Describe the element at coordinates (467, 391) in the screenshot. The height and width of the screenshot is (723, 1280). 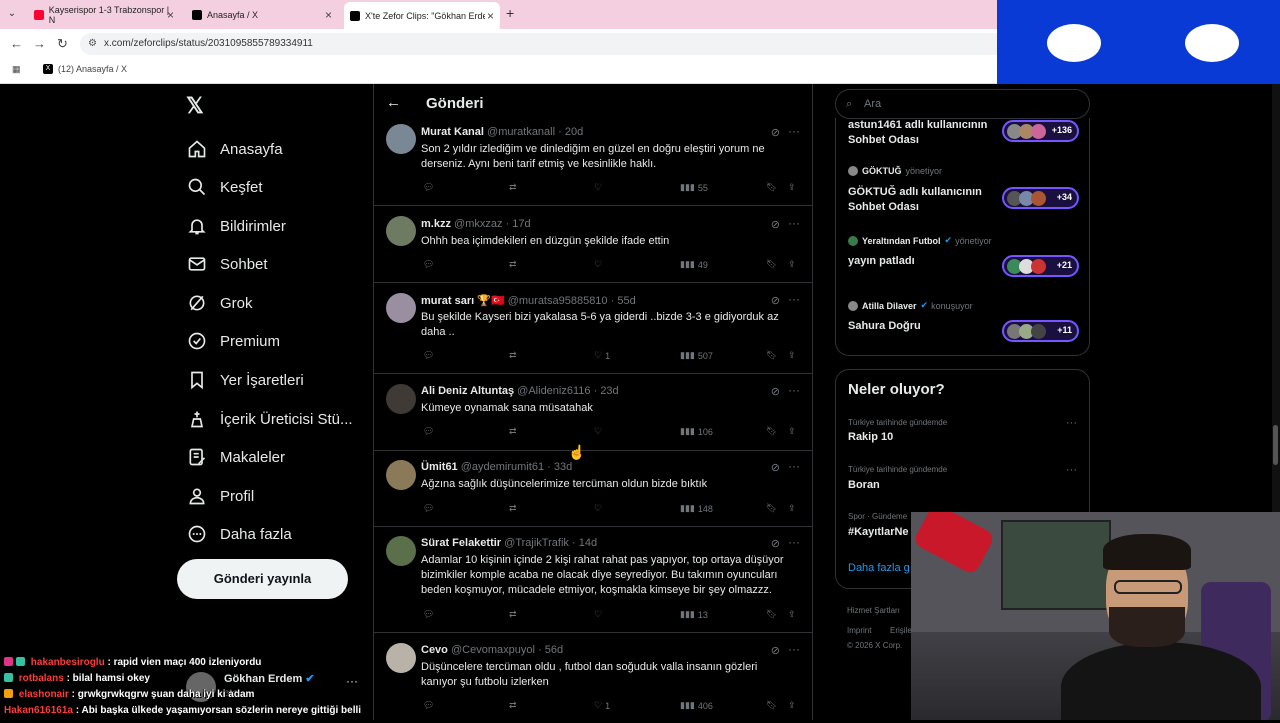
I see `author-name: Ali Deniz Altuntaş` at that location.